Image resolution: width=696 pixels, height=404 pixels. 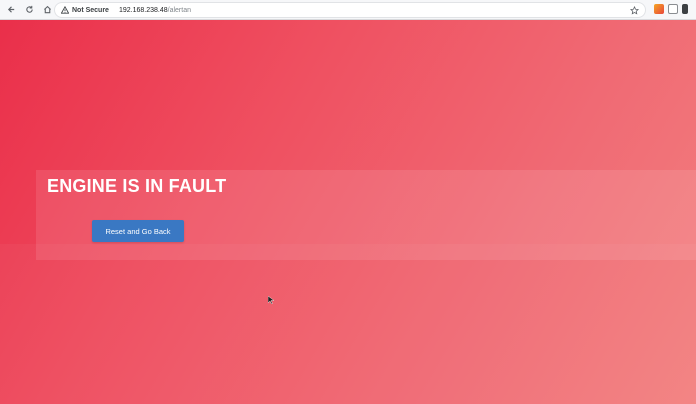 What do you see at coordinates (90, 10) in the screenshot?
I see `not-secure-label: Not Secure` at bounding box center [90, 10].